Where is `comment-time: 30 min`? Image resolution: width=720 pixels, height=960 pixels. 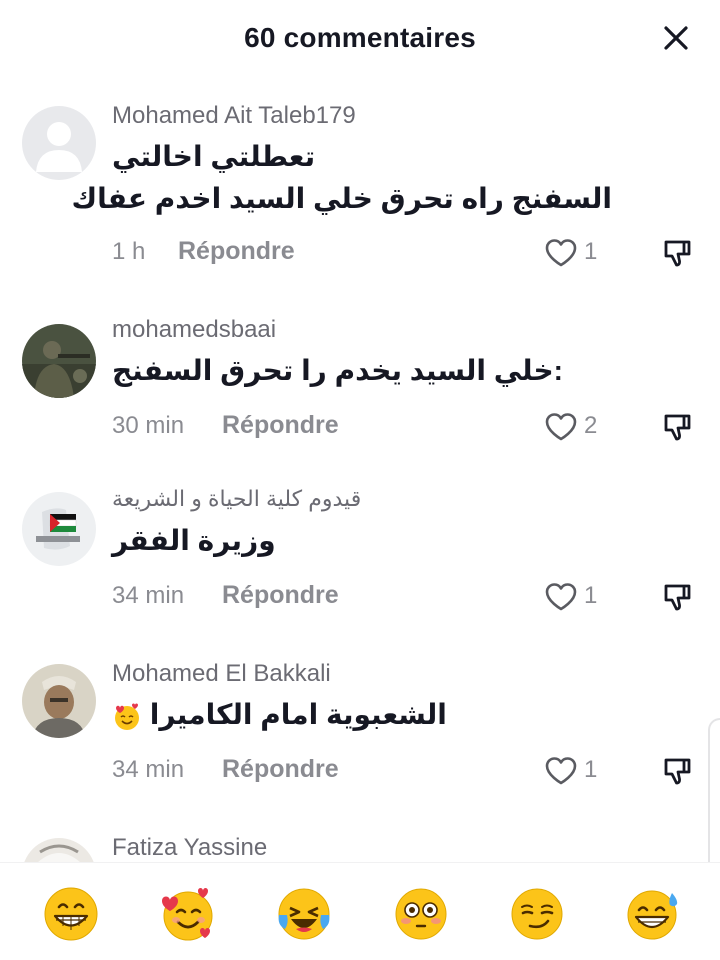
comment-time: 30 min is located at coordinates (148, 425).